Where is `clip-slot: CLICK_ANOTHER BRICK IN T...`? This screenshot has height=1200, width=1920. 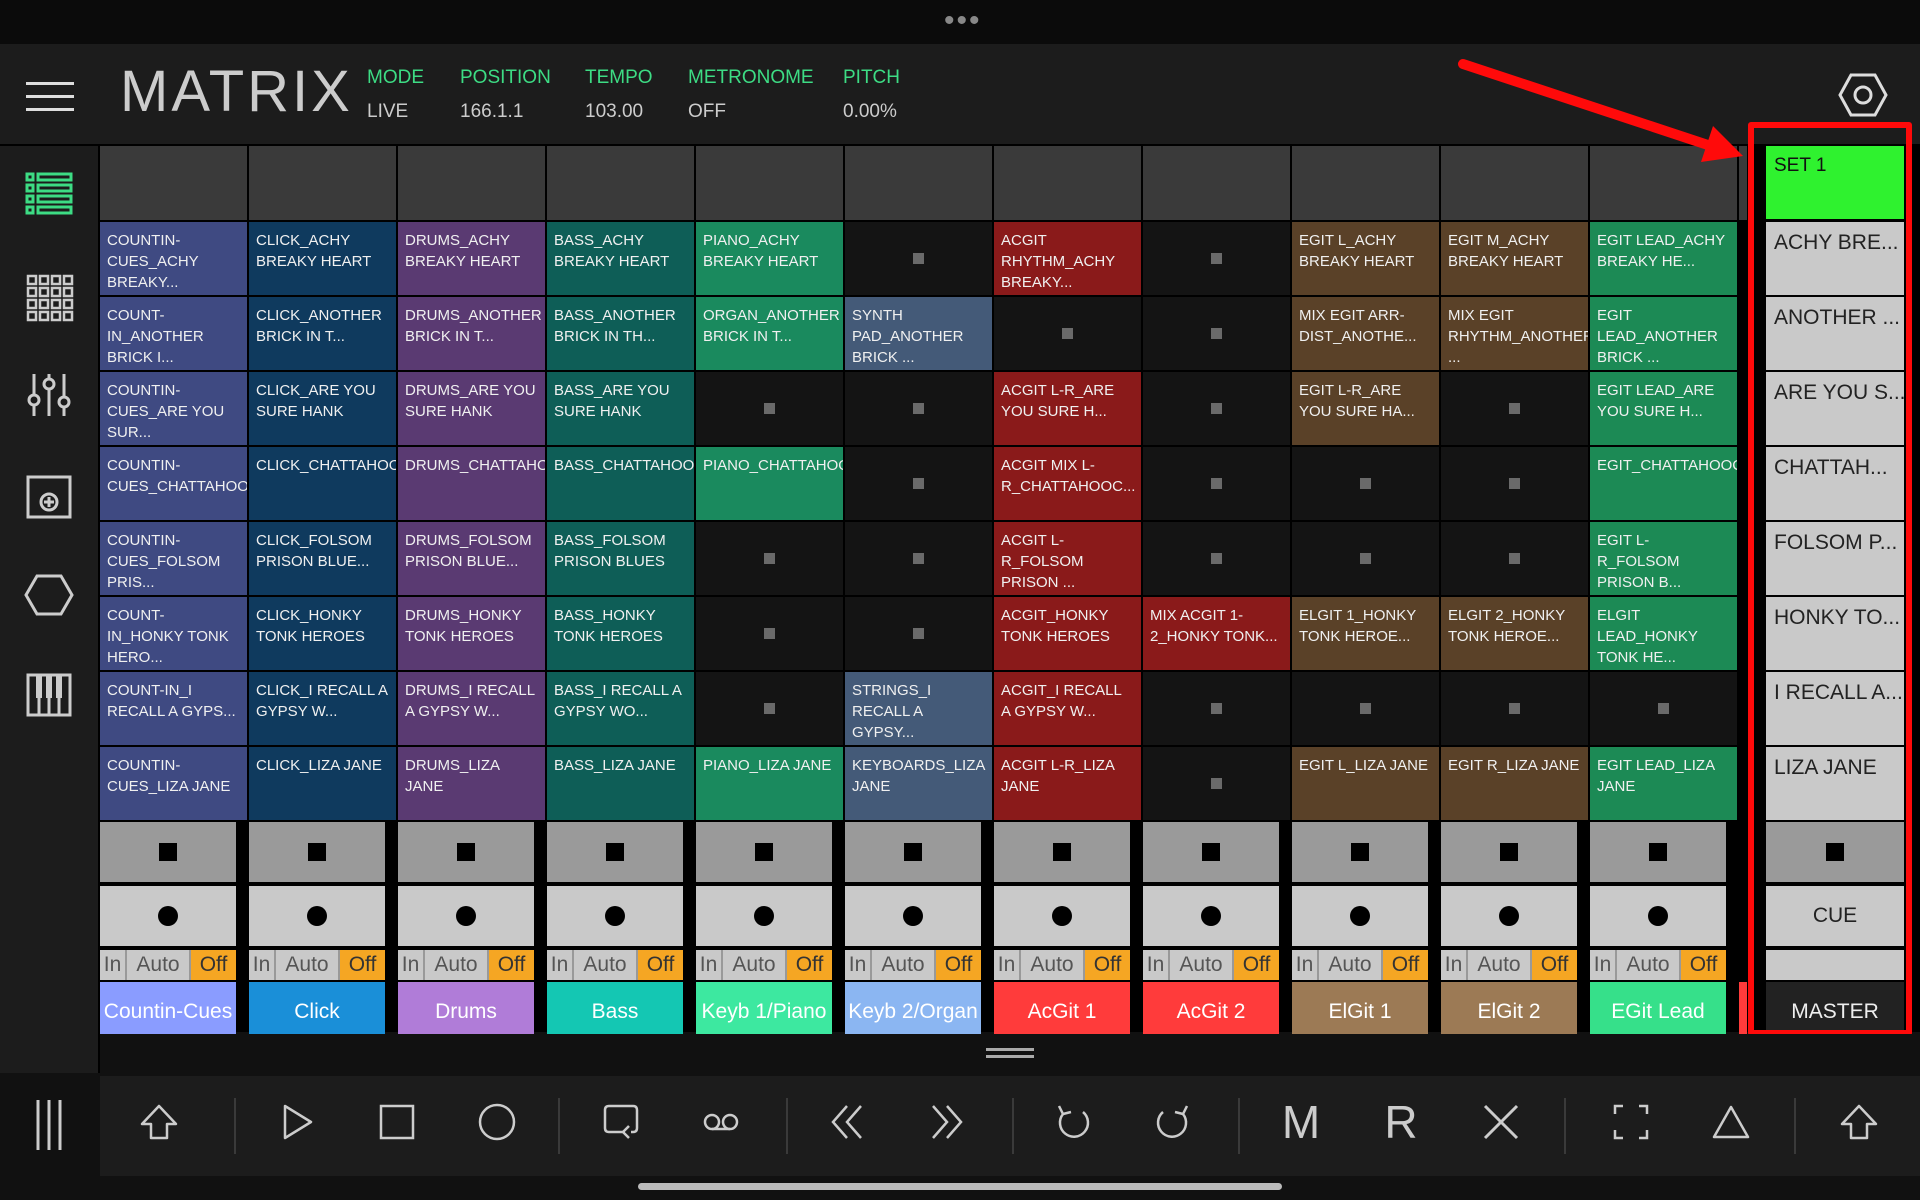 clip-slot: CLICK_ANOTHER BRICK IN T... is located at coordinates (322, 333).